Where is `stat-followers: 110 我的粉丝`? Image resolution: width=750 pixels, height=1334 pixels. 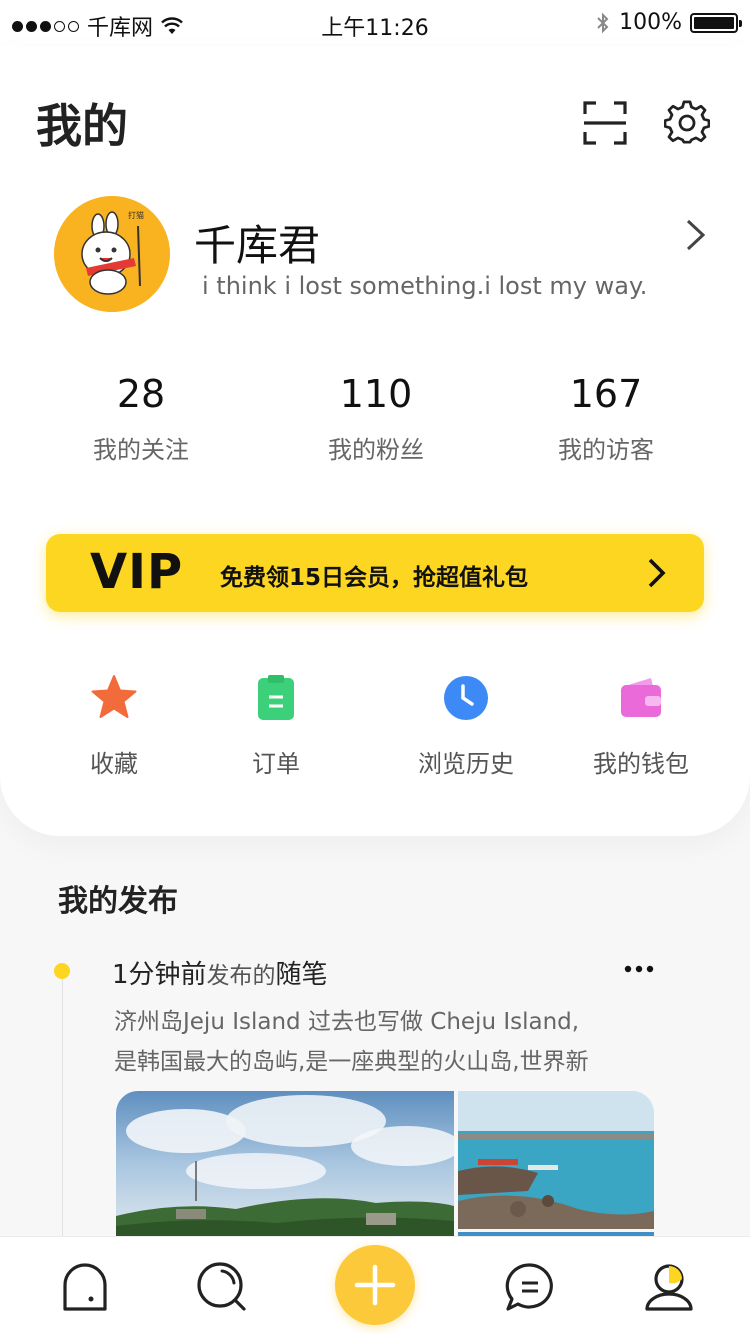 stat-followers: 110 我的粉丝 is located at coordinates (376, 418).